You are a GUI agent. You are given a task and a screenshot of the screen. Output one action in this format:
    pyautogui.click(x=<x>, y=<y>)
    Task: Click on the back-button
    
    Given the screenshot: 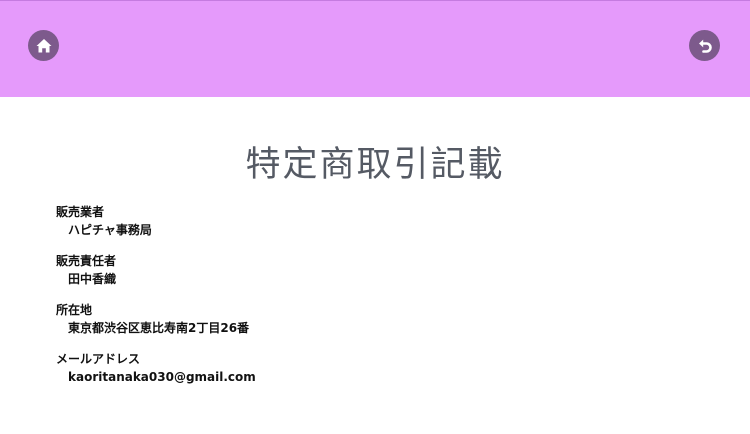 What is the action you would take?
    pyautogui.click(x=704, y=45)
    